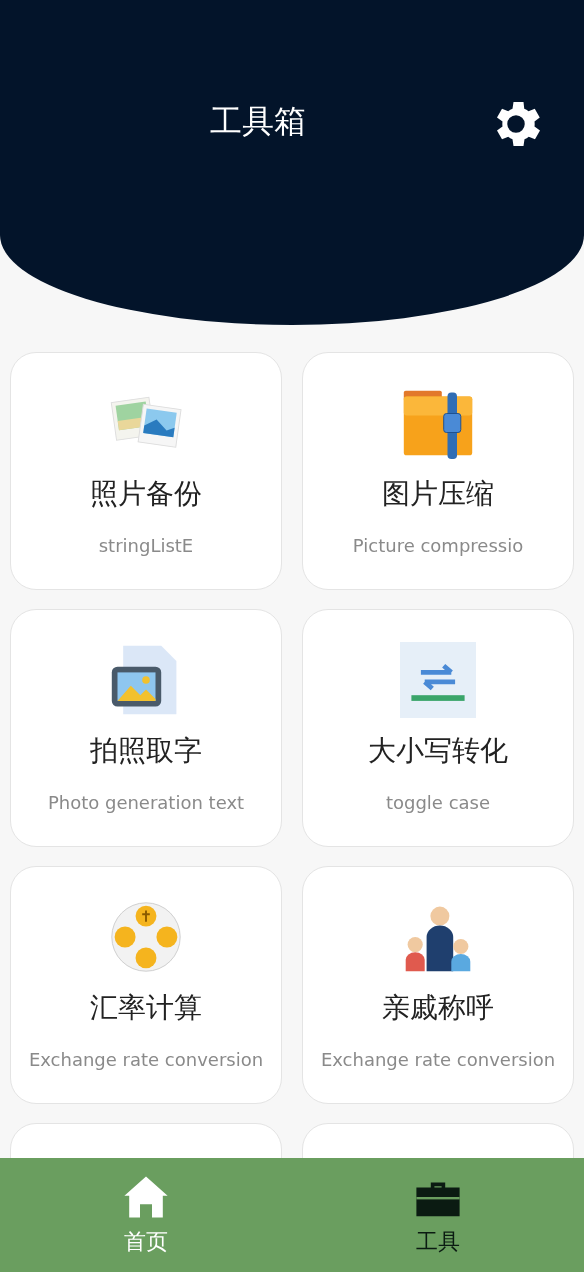  Describe the element at coordinates (438, 494) in the screenshot. I see `tool-title: 图片压缩` at that location.